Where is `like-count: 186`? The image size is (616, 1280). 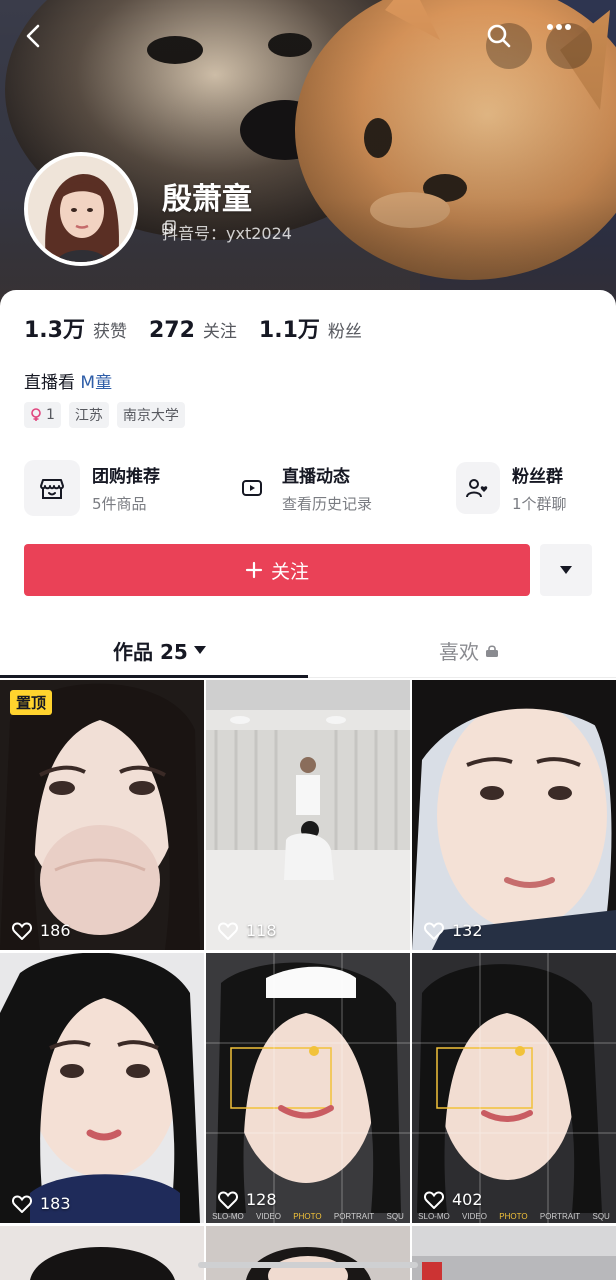
like-count: 186 is located at coordinates (41, 930).